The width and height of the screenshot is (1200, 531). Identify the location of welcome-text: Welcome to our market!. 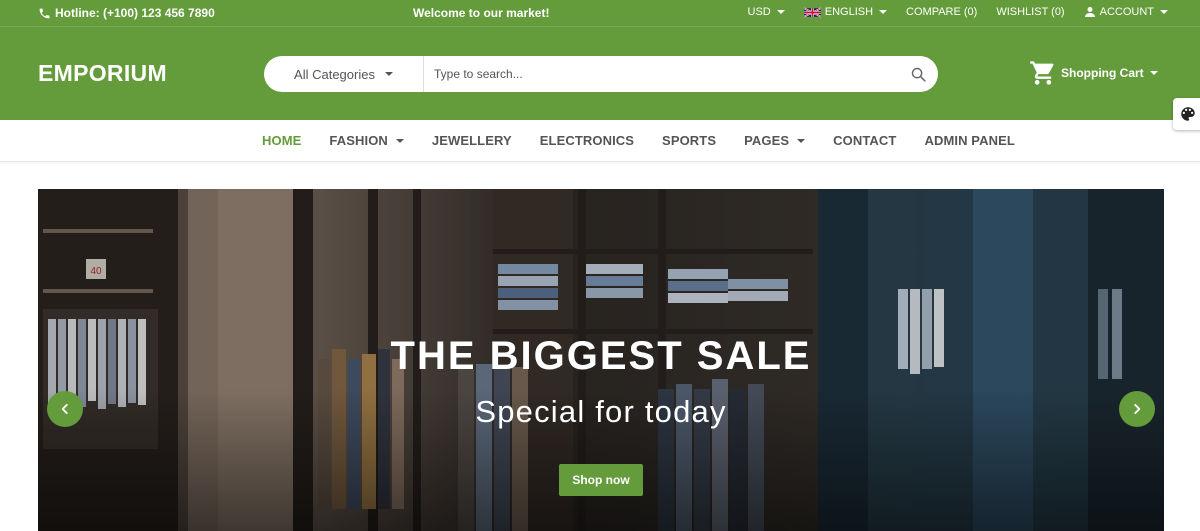
(481, 13).